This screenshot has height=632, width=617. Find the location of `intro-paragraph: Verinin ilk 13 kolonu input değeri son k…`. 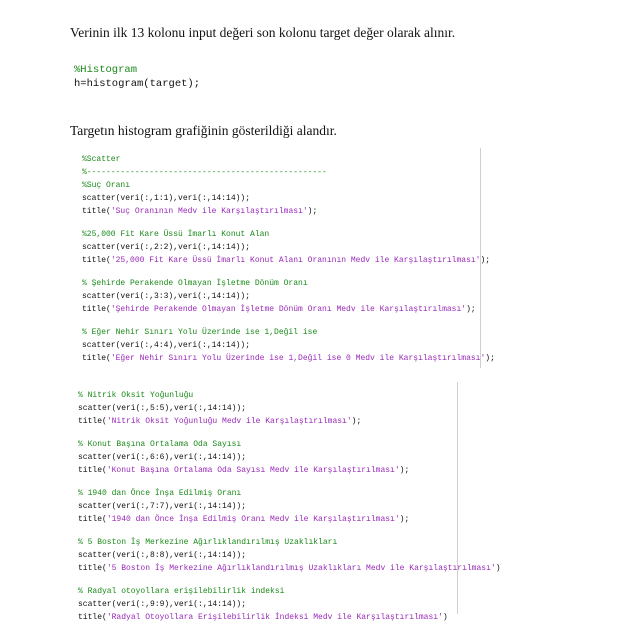

intro-paragraph: Verinin ilk 13 kolonu input değeri son k… is located at coordinates (263, 32).